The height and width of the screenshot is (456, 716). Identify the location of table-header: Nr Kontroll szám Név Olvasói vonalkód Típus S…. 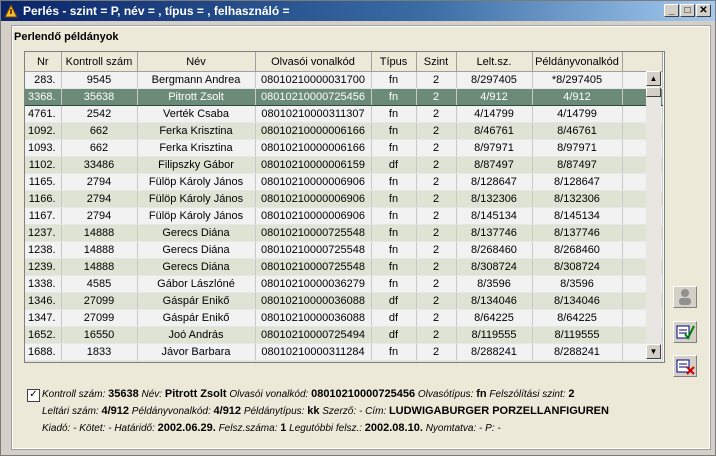
(344, 62).